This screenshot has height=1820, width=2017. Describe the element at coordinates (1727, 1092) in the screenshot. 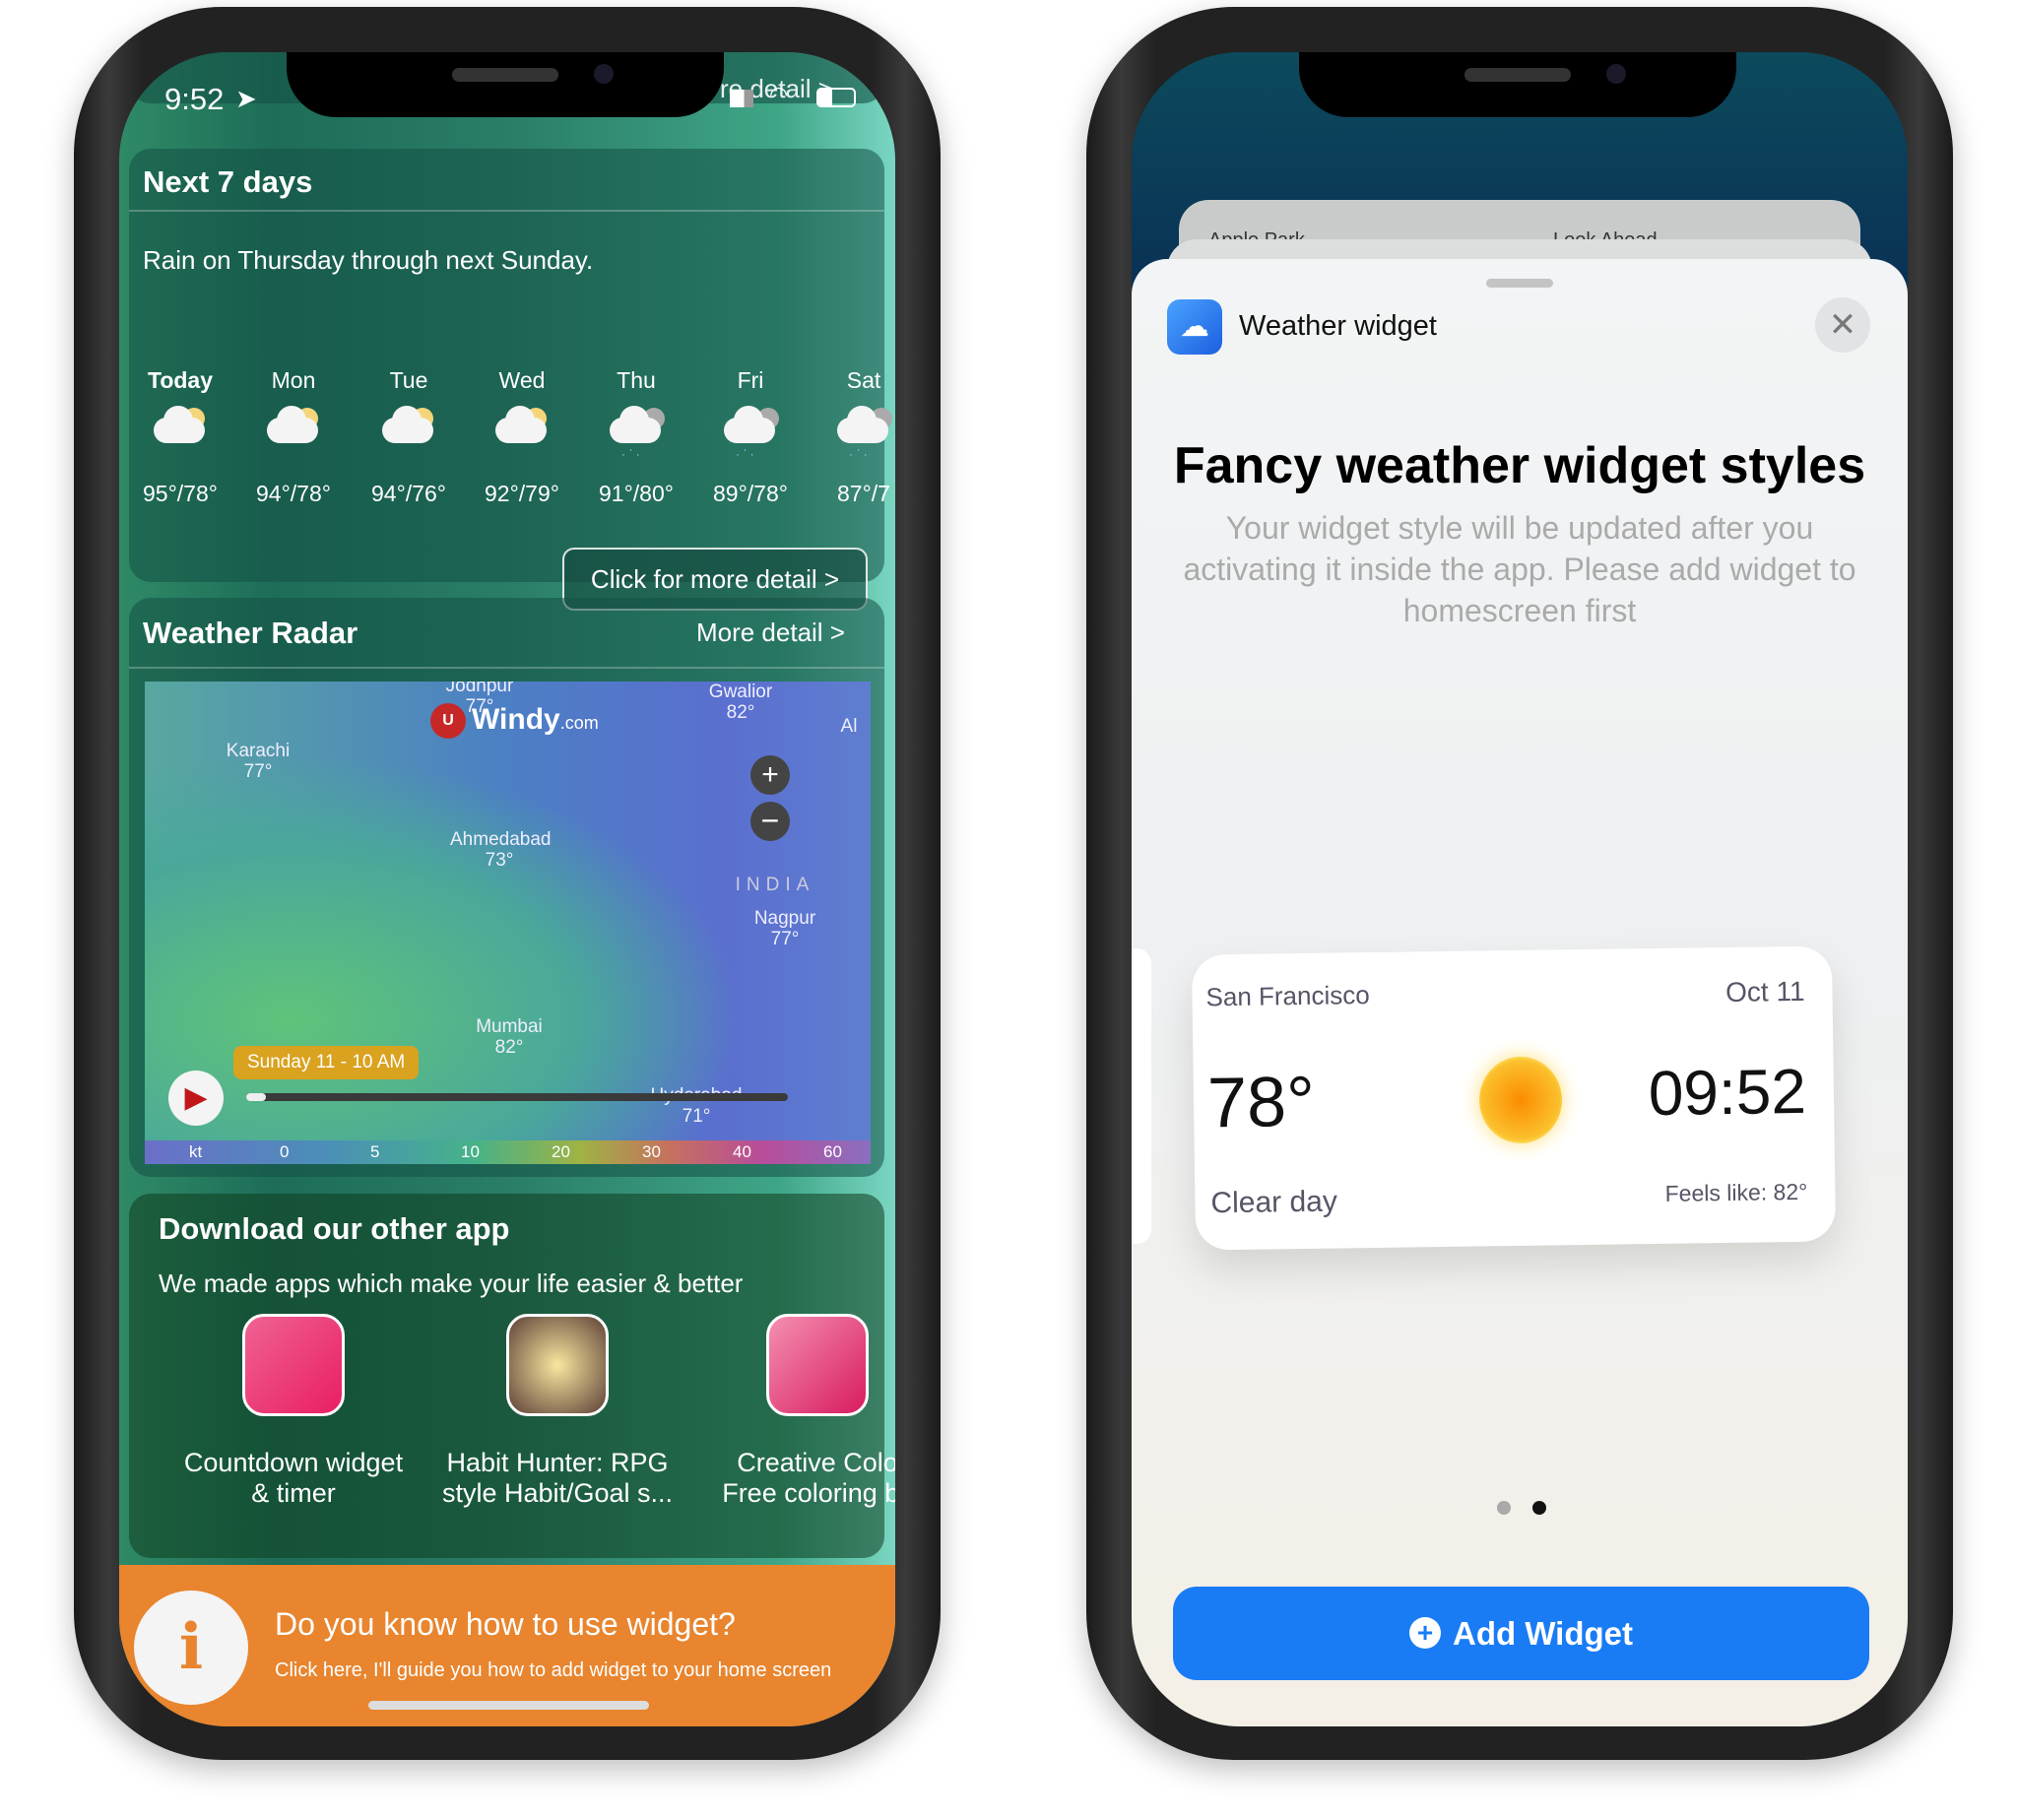

I see `widget-time: 09:52` at that location.